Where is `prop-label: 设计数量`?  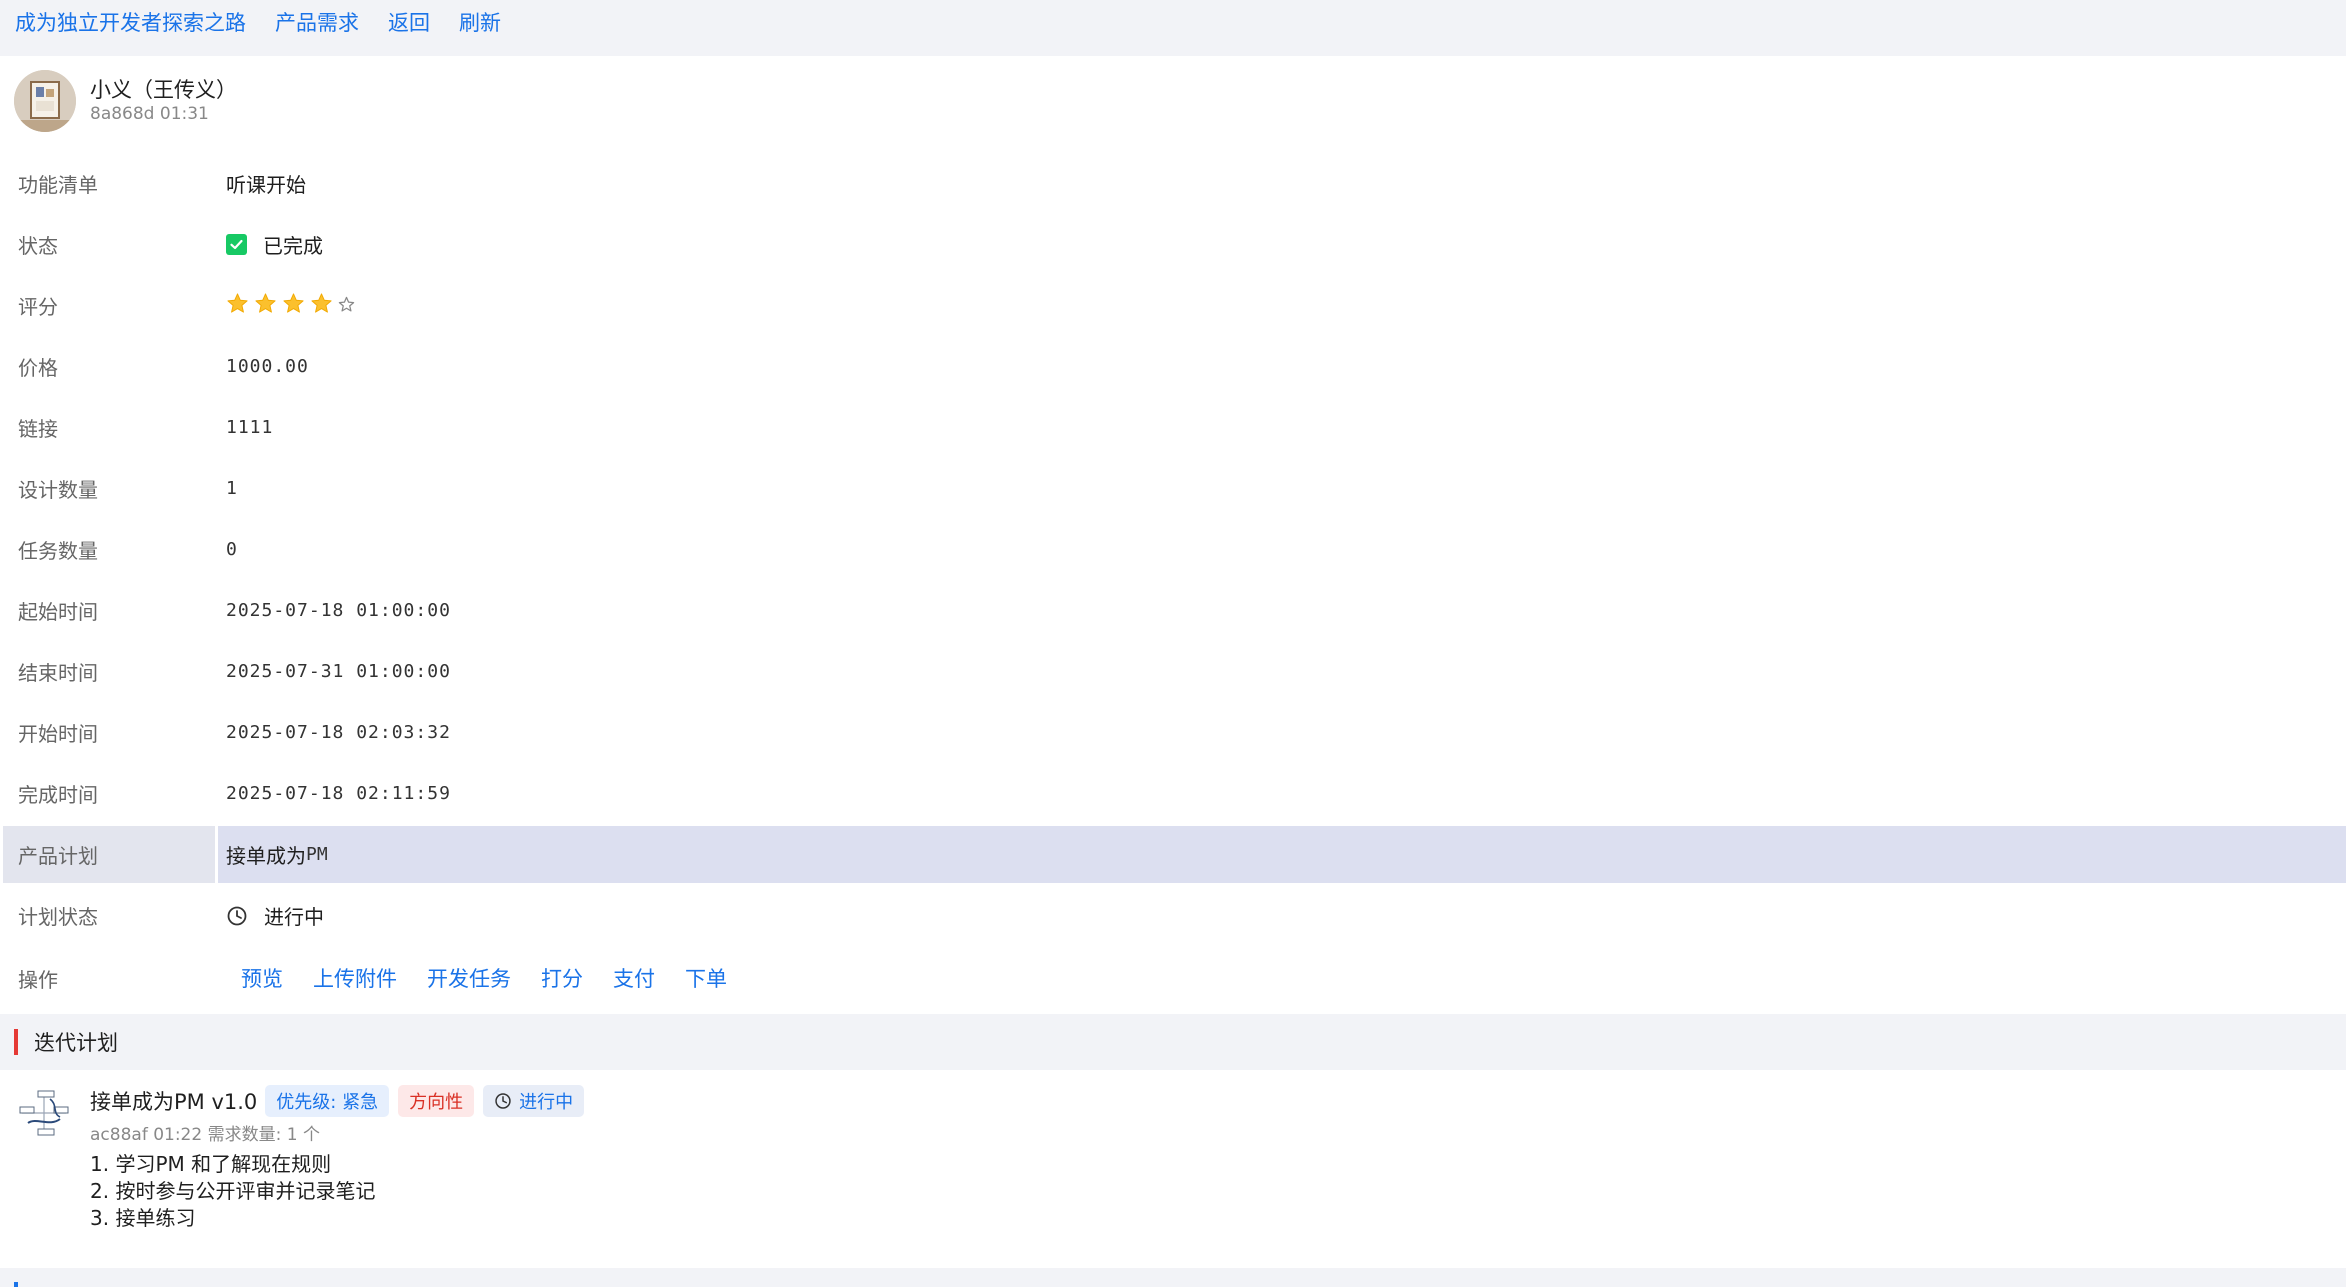 prop-label: 设计数量 is located at coordinates (58, 490).